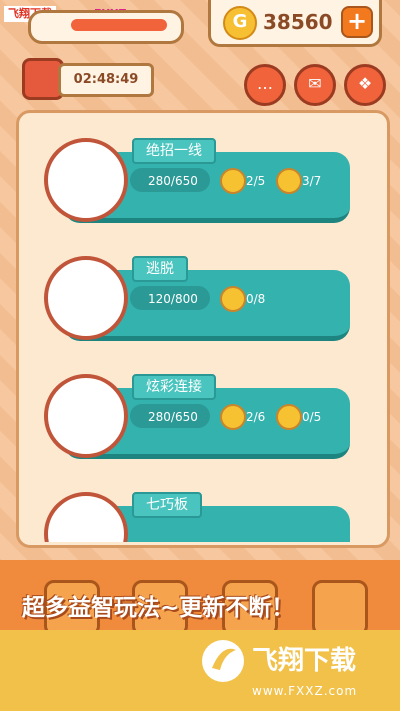 This screenshot has height=711, width=400. What do you see at coordinates (298, 22) in the screenshot?
I see `coin-amount: 38560` at bounding box center [298, 22].